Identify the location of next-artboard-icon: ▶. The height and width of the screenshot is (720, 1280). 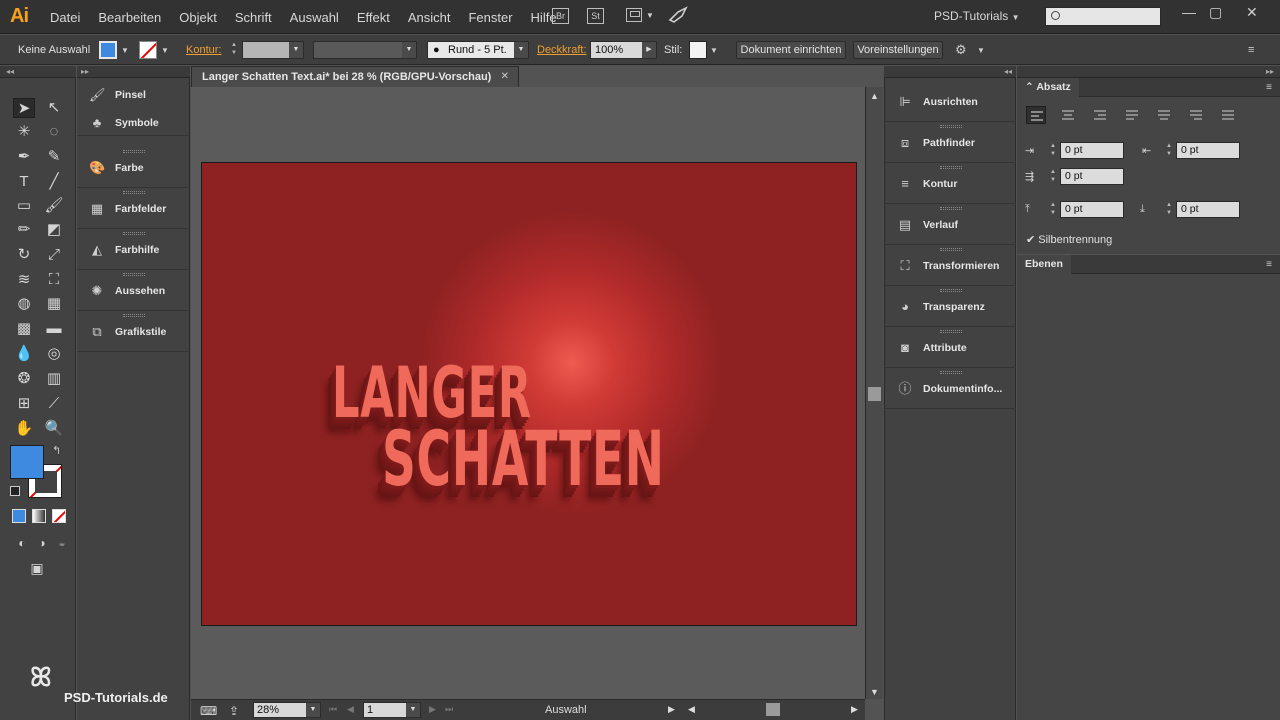
(432, 709).